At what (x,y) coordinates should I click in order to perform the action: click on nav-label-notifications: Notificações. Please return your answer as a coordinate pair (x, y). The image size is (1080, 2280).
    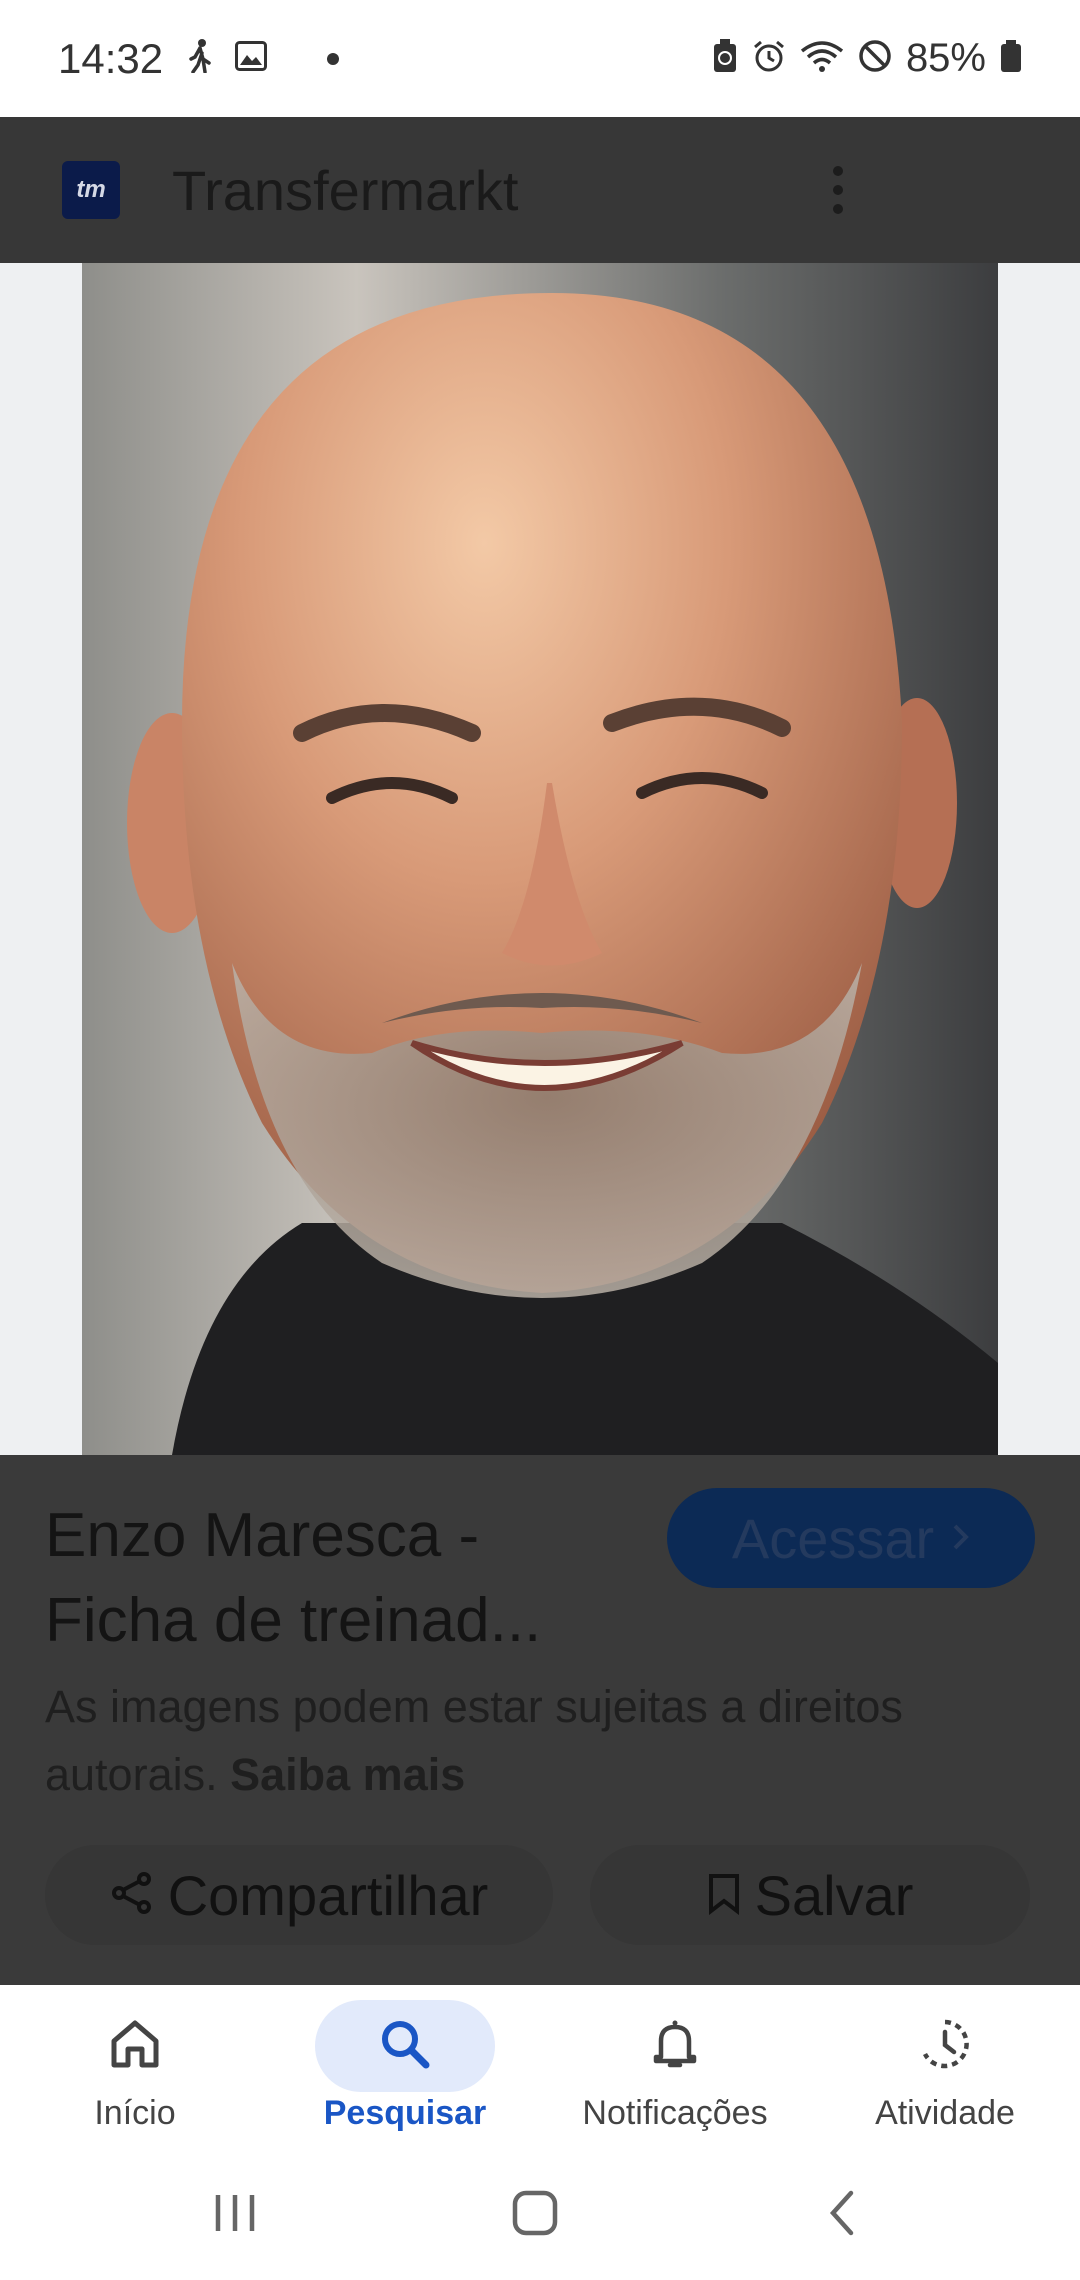
    Looking at the image, I should click on (675, 2113).